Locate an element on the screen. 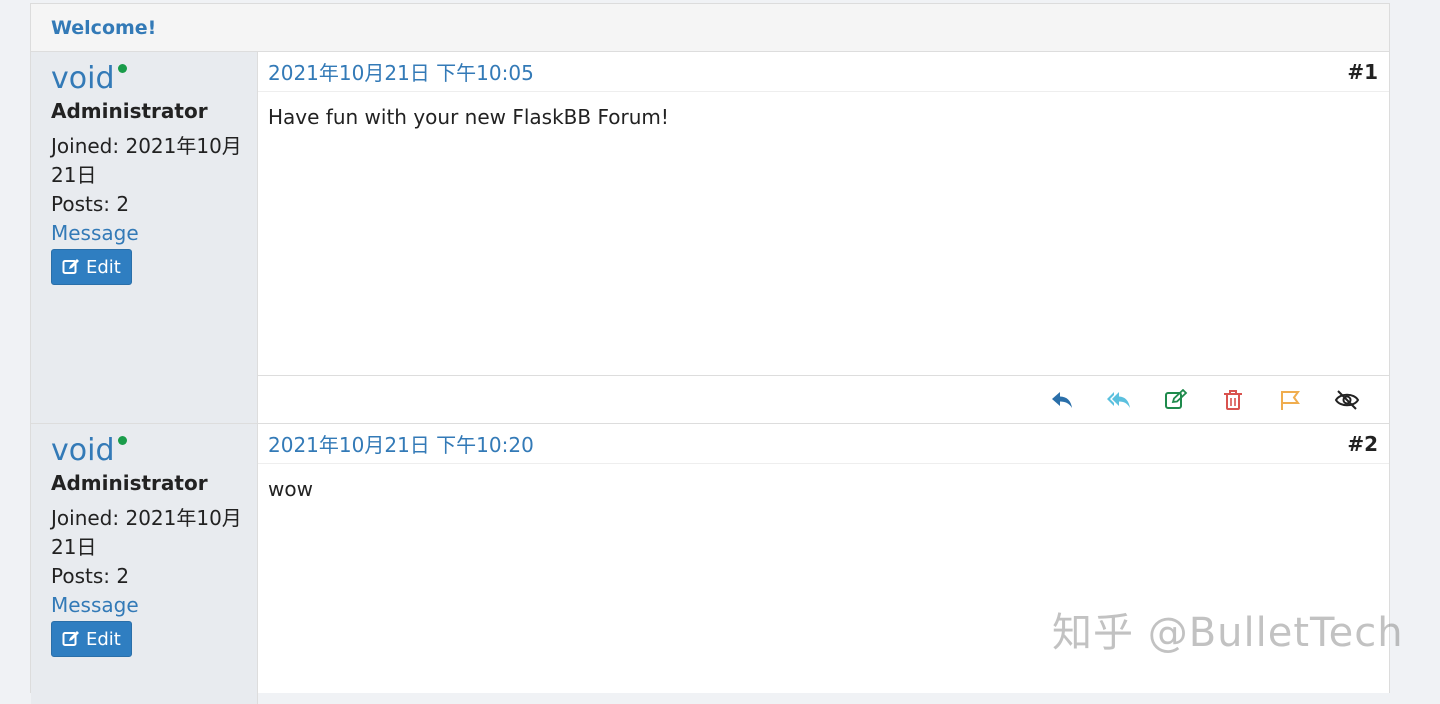  delete-icon is located at coordinates (1232, 399).